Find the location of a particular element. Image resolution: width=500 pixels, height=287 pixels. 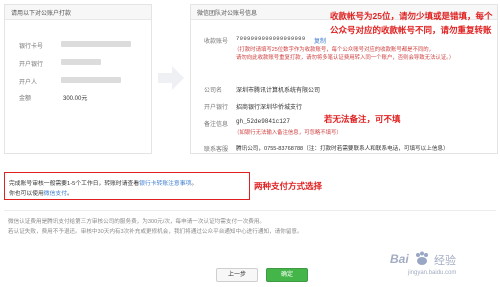

notice-line1-end: 。 is located at coordinates (194, 184).